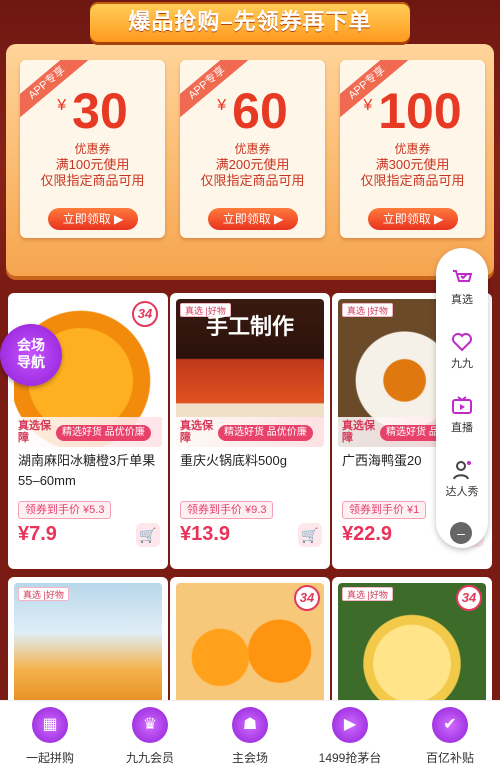 The height and width of the screenshot is (772, 500). What do you see at coordinates (462, 342) in the screenshot?
I see `heart-icon` at bounding box center [462, 342].